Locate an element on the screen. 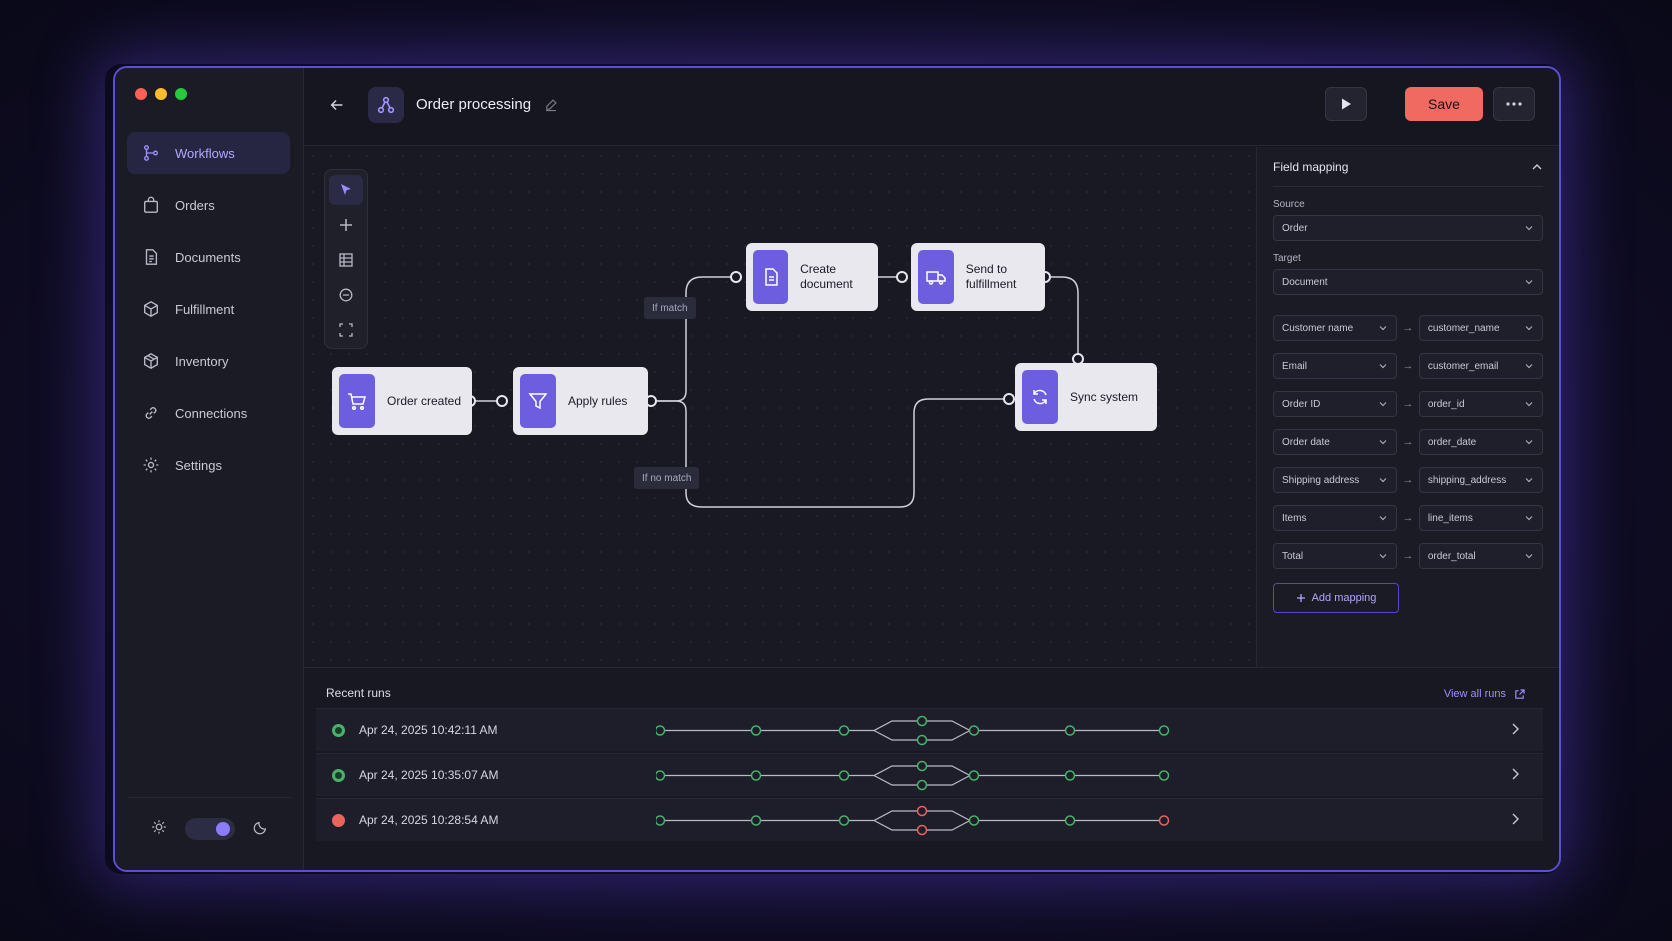 This screenshot has height=941, width=1672. save-button: Save is located at coordinates (1444, 104).